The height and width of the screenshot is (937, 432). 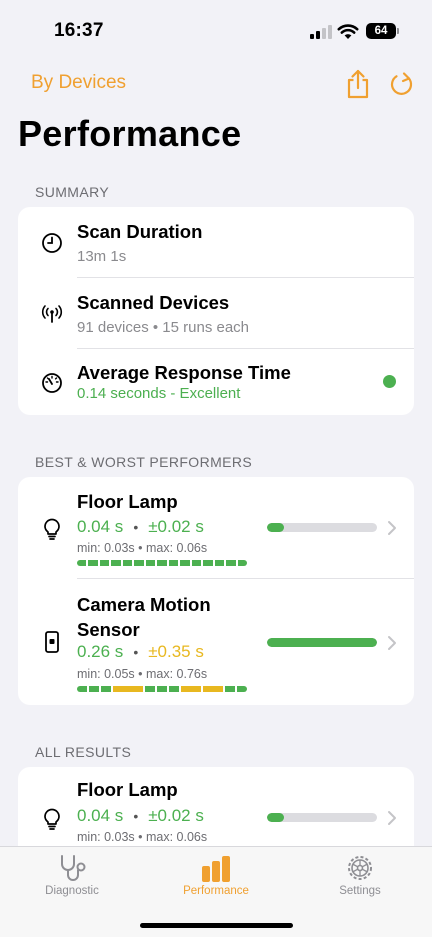 I want to click on tab-label: Settings, so click(x=360, y=891).